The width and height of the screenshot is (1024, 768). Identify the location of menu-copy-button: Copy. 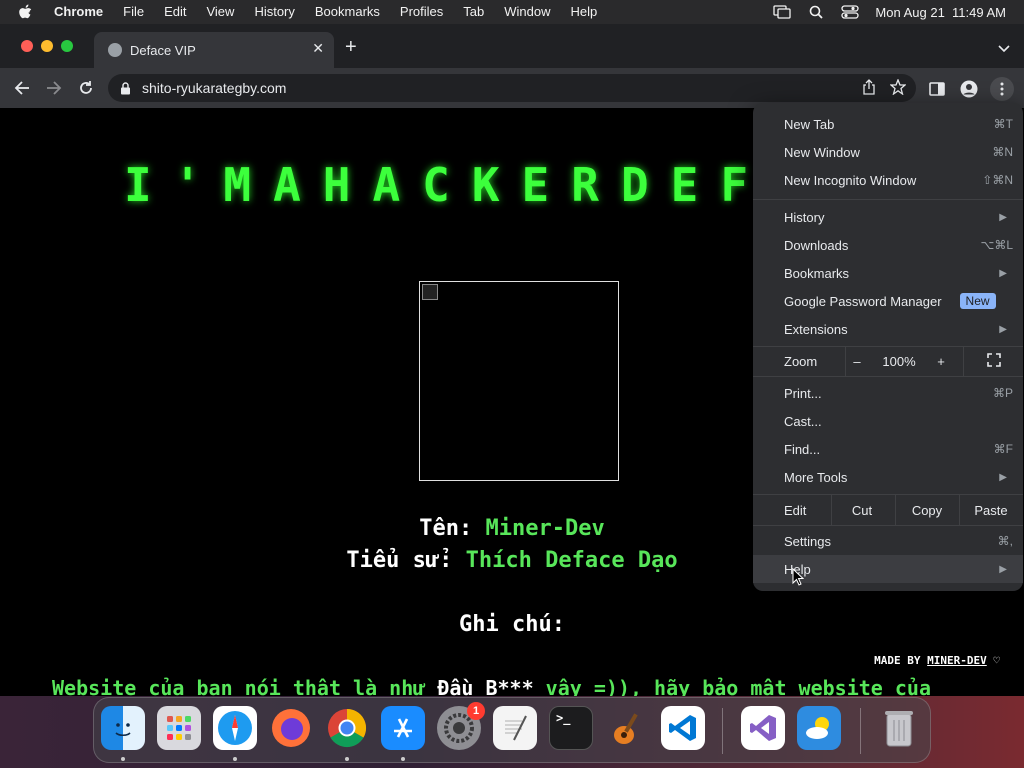
(927, 510).